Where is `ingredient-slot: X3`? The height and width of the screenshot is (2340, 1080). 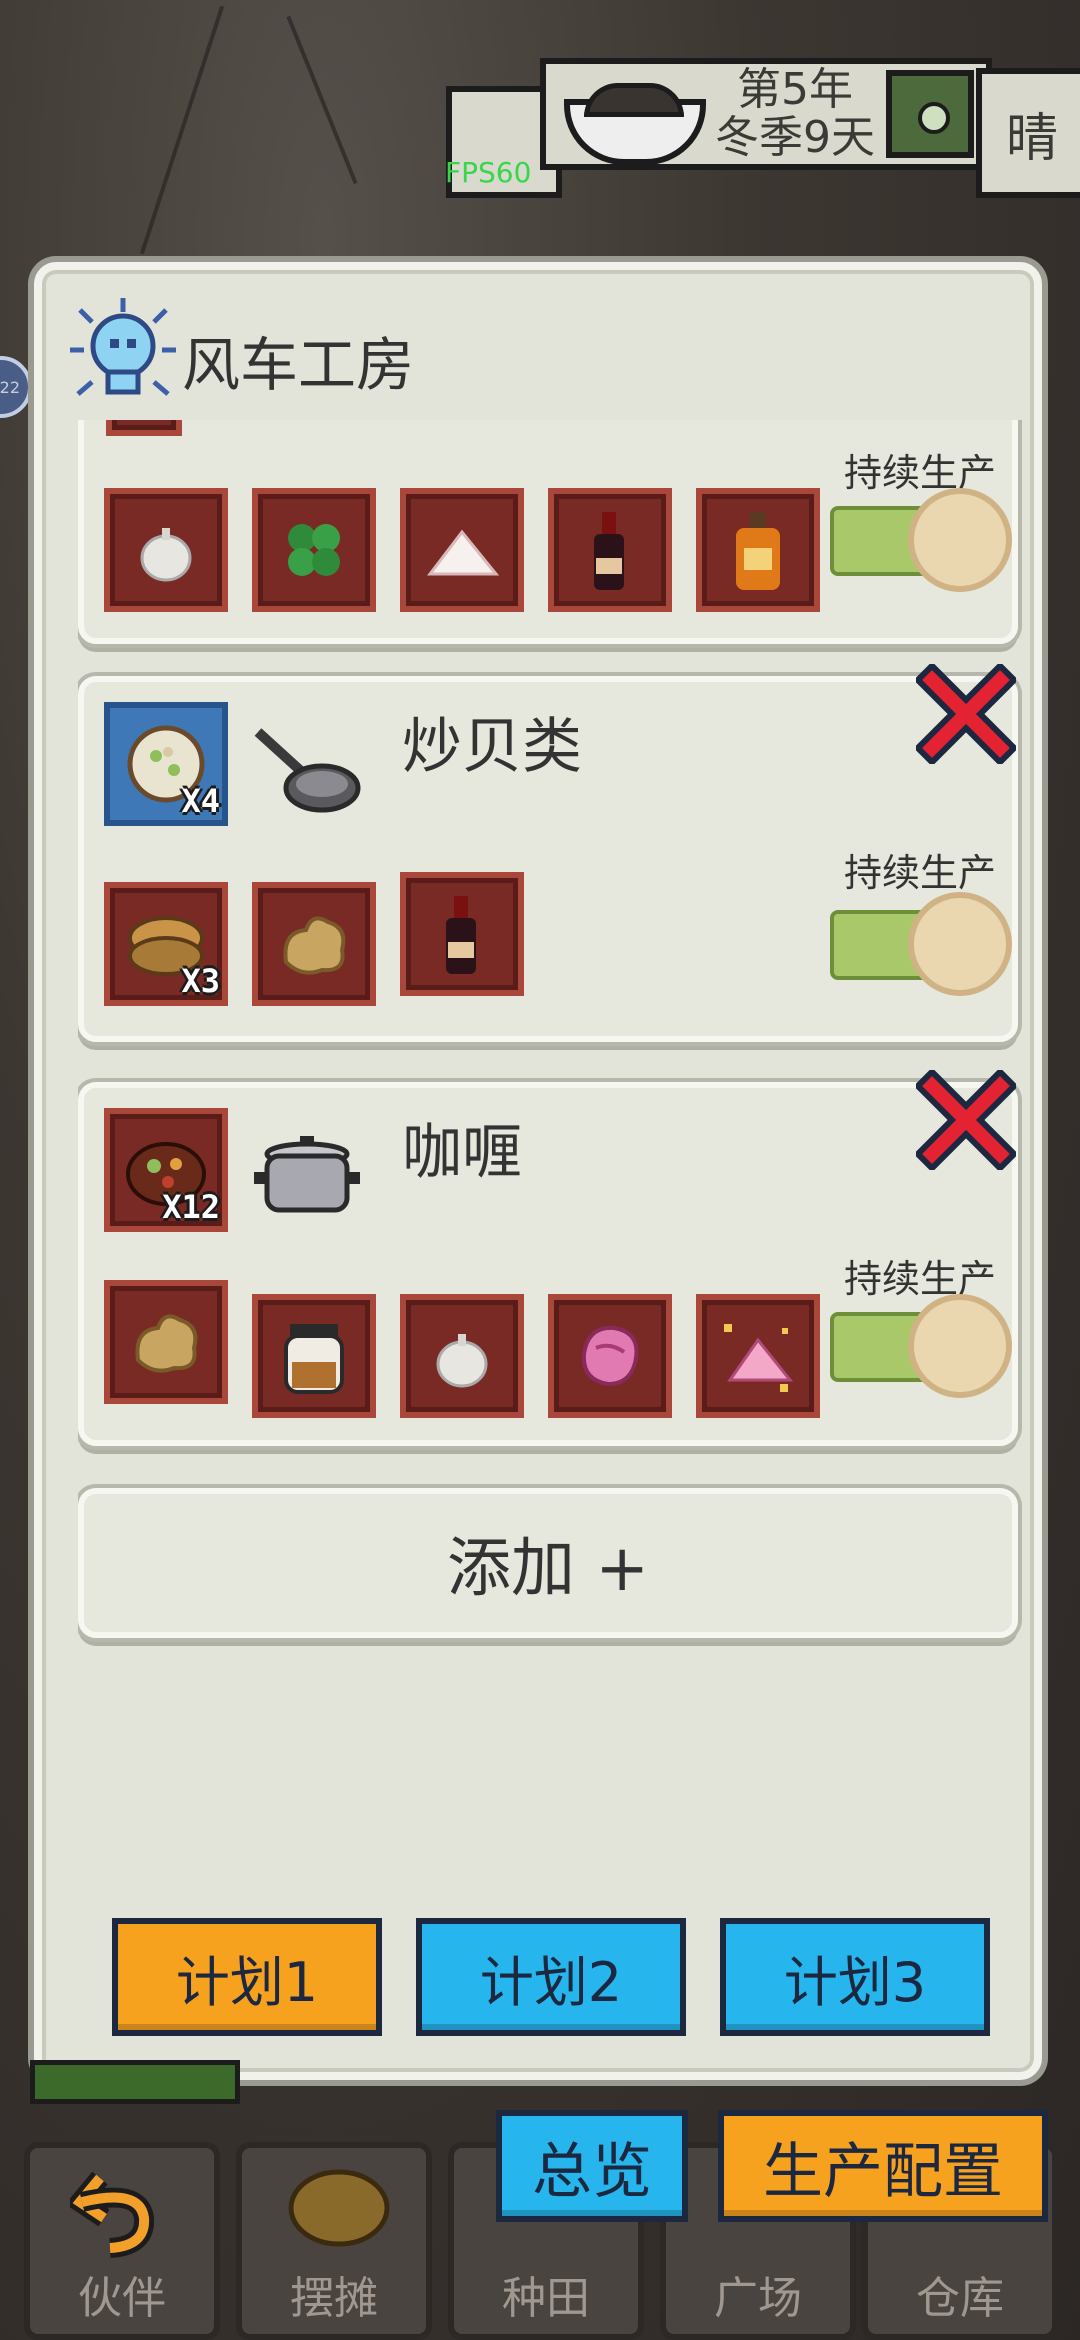
ingredient-slot: X3 is located at coordinates (166, 944).